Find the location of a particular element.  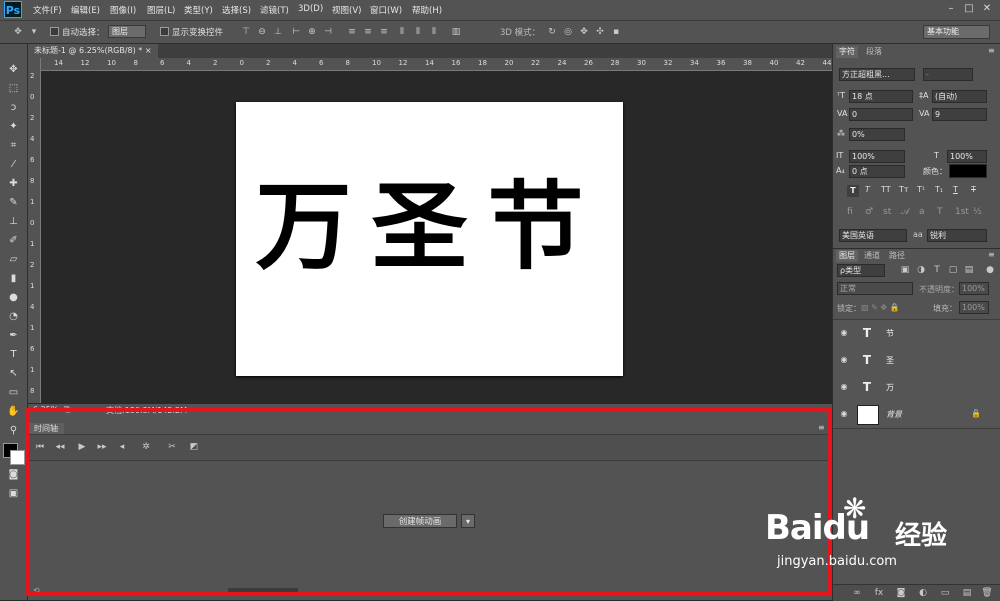

layer-style-icon: fx is located at coordinates (879, 593).